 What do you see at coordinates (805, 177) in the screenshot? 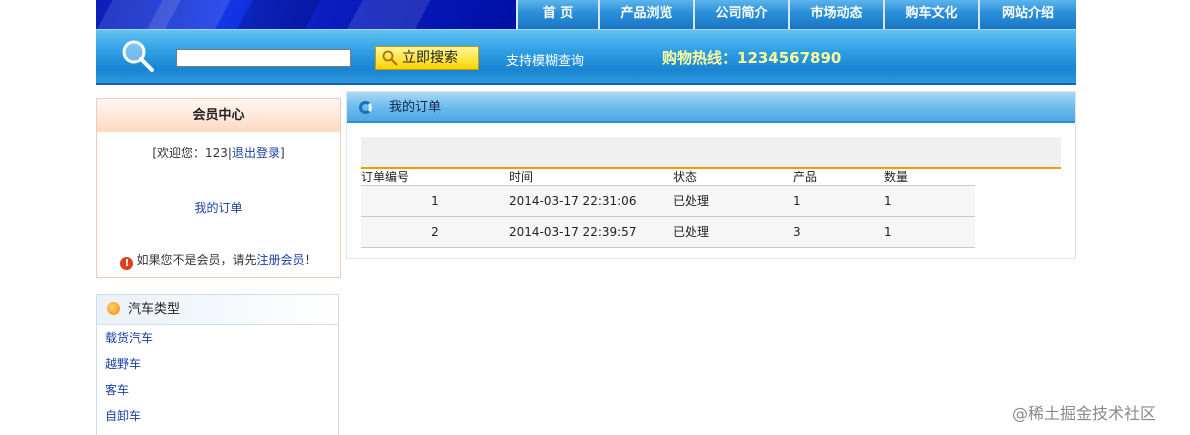
I see `col-header-product: 产品` at bounding box center [805, 177].